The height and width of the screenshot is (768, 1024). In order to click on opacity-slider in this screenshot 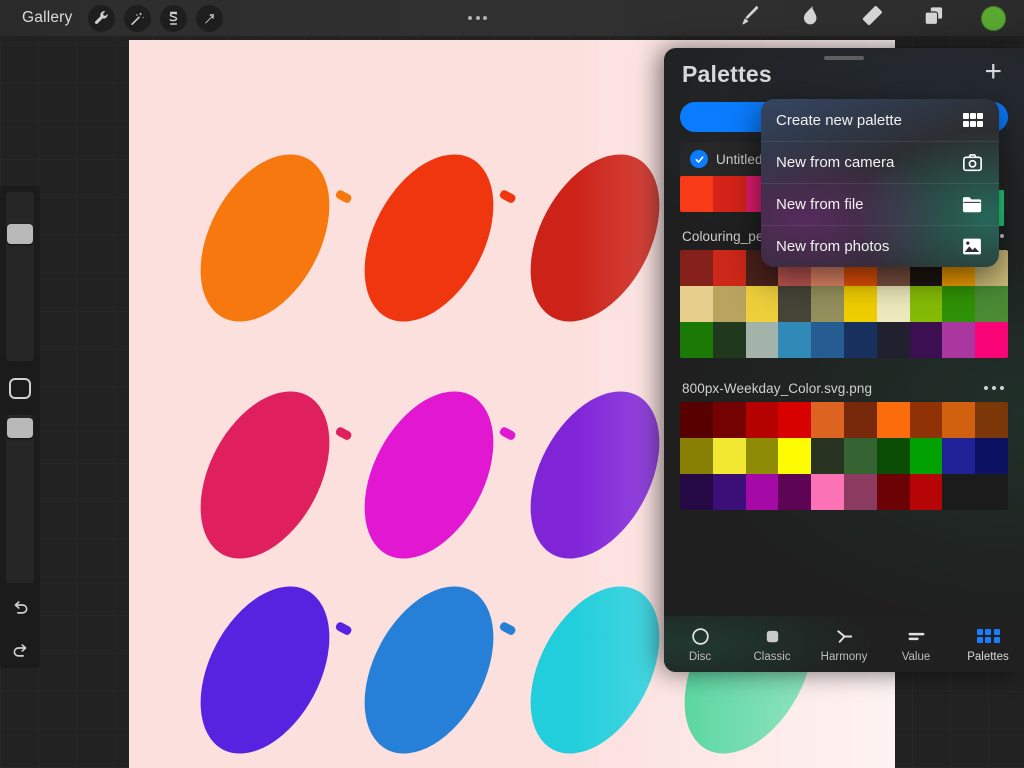, I will do `click(20, 499)`.